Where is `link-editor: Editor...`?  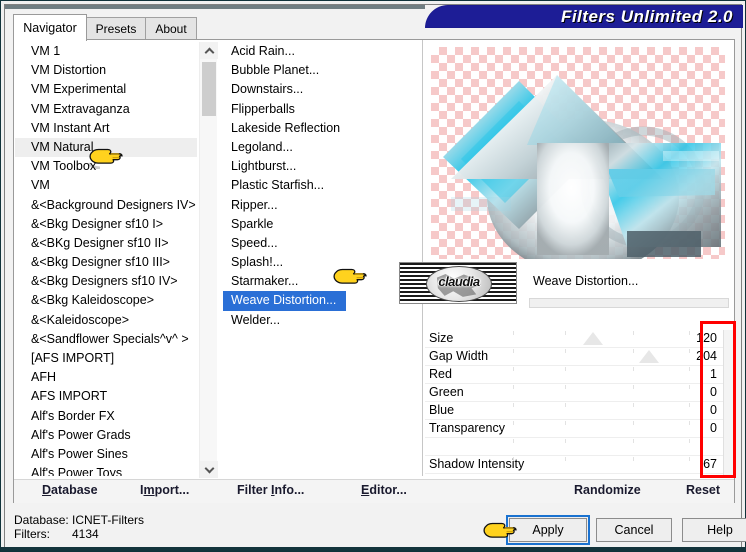 link-editor: Editor... is located at coordinates (384, 490).